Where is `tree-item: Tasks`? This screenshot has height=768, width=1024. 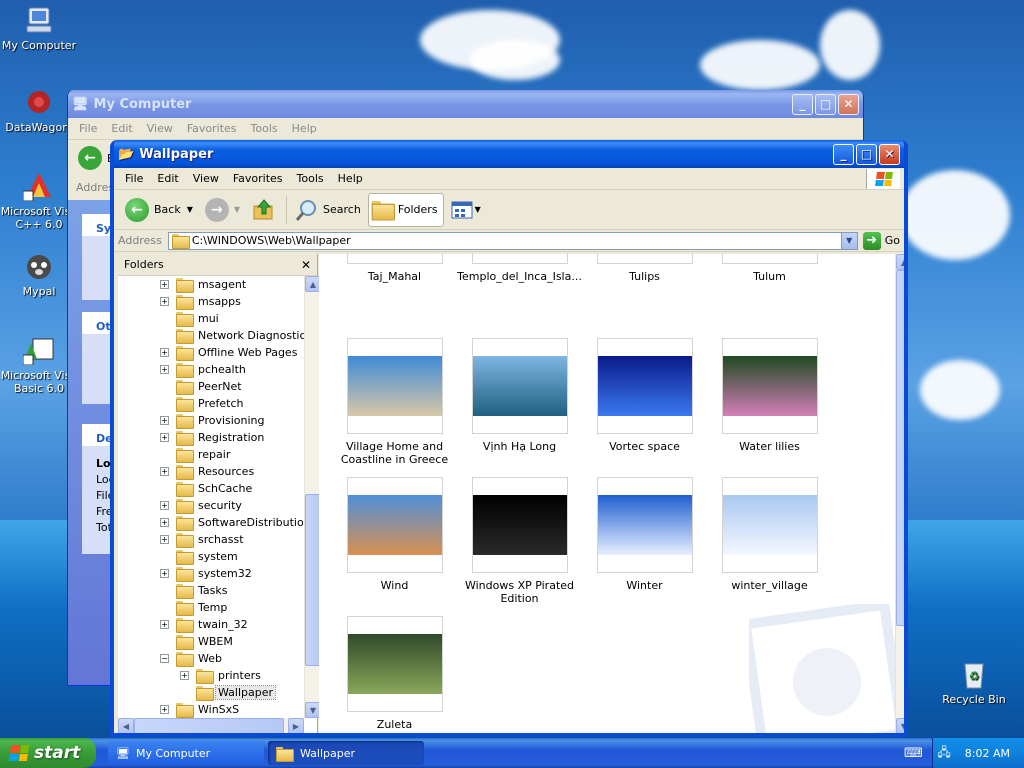 tree-item: Tasks is located at coordinates (194, 590).